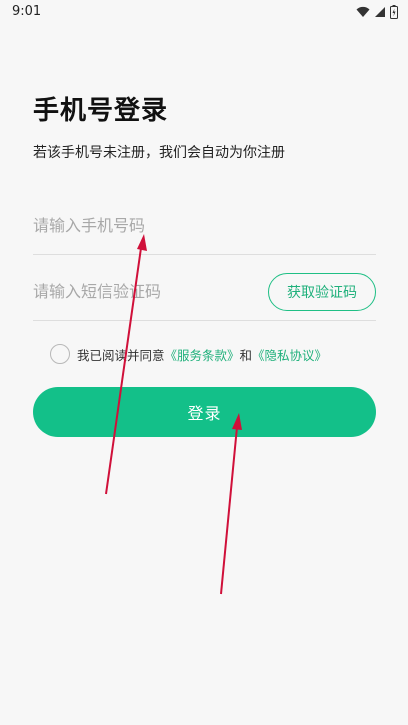 The height and width of the screenshot is (725, 408). Describe the element at coordinates (246, 355) in the screenshot. I see `agreement-and: 和` at that location.